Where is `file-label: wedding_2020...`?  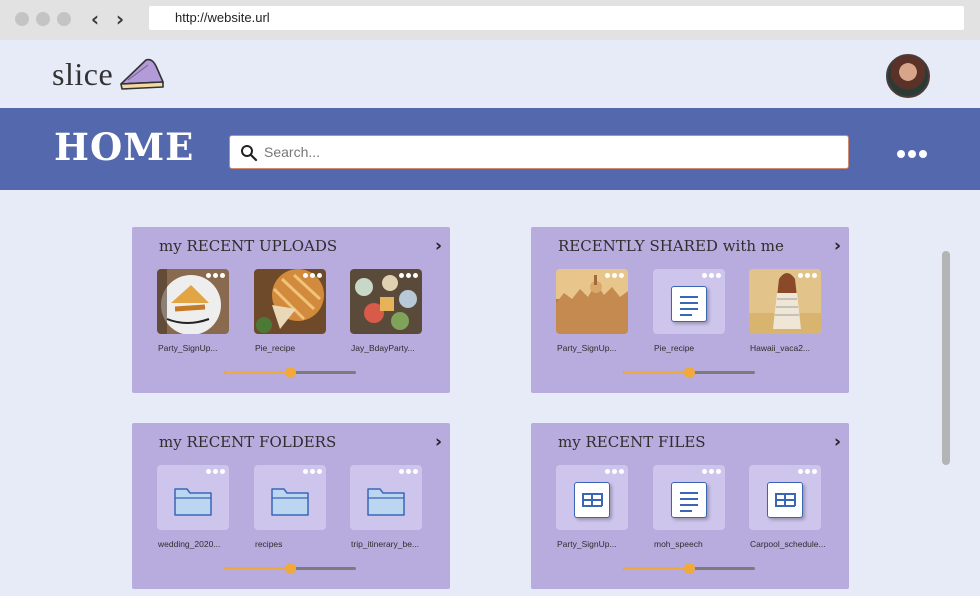 file-label: wedding_2020... is located at coordinates (189, 544).